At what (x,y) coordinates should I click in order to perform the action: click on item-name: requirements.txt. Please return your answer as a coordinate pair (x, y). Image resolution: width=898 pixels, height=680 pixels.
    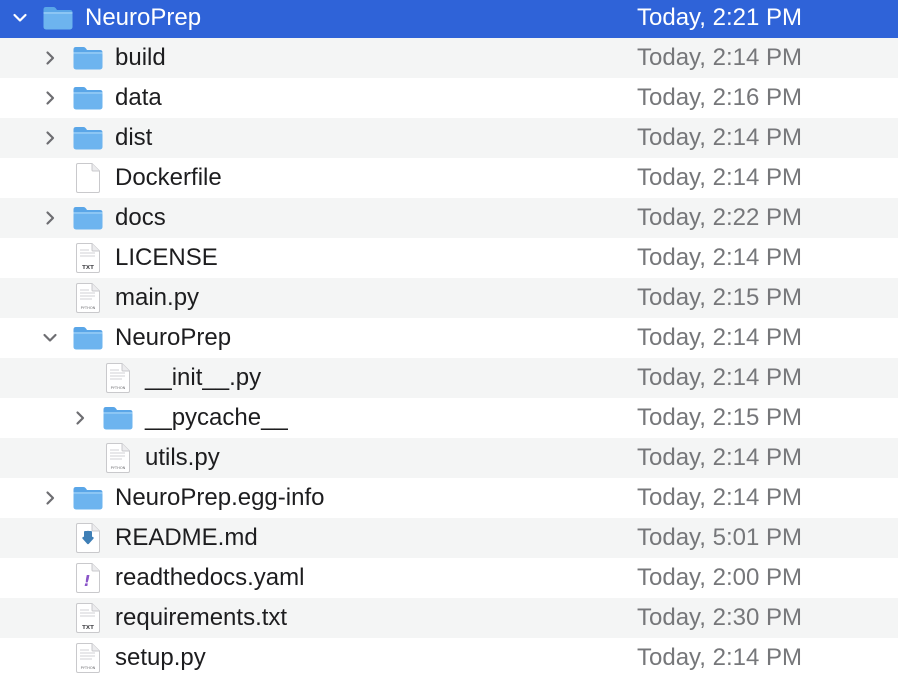
    Looking at the image, I should click on (201, 617).